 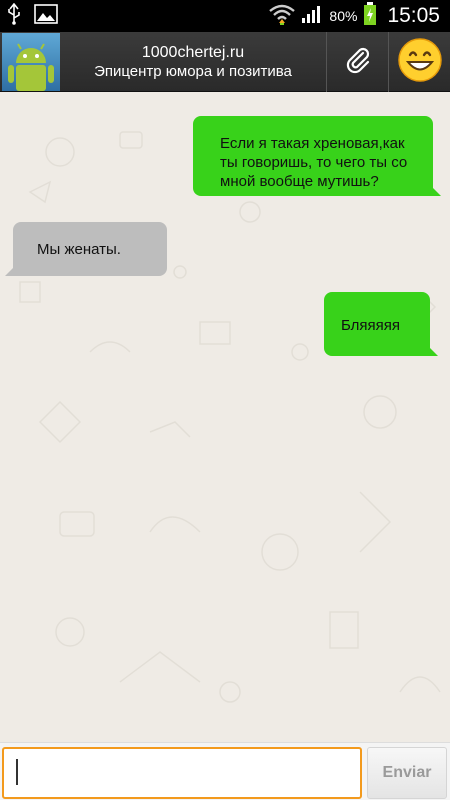 I want to click on usb-icon, so click(x=14, y=15).